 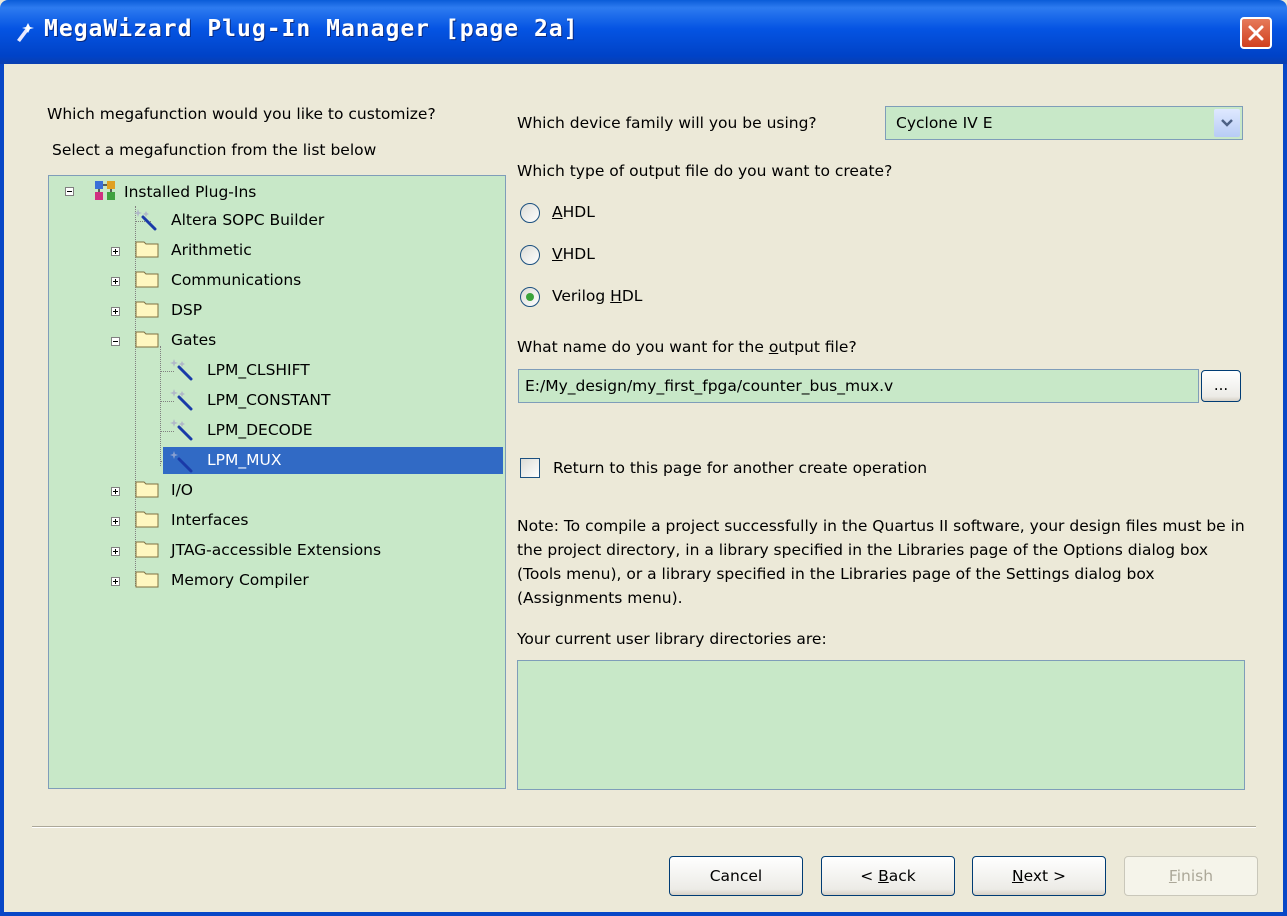 I want to click on tree-item-arithmetic: Arithmetic, so click(x=211, y=250).